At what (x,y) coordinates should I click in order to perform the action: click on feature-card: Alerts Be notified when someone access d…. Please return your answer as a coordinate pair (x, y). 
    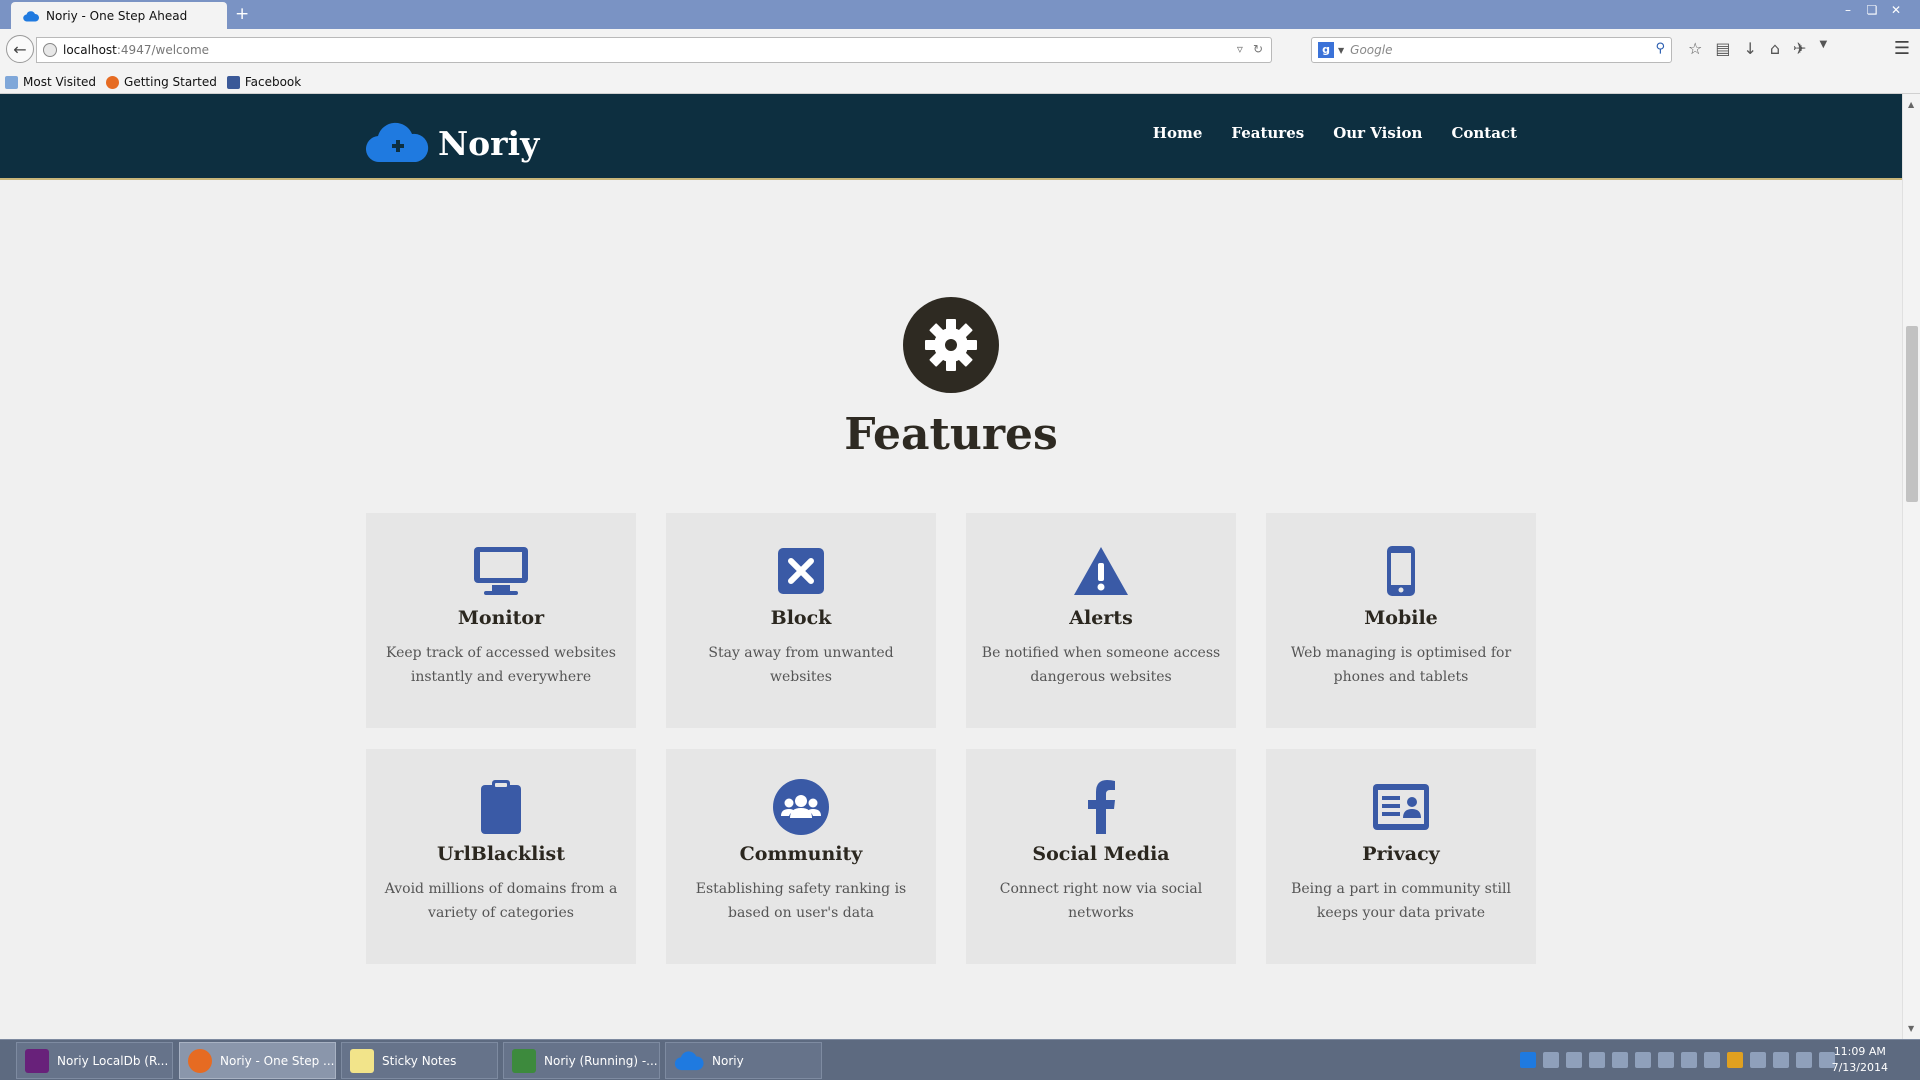
    Looking at the image, I should click on (1101, 620).